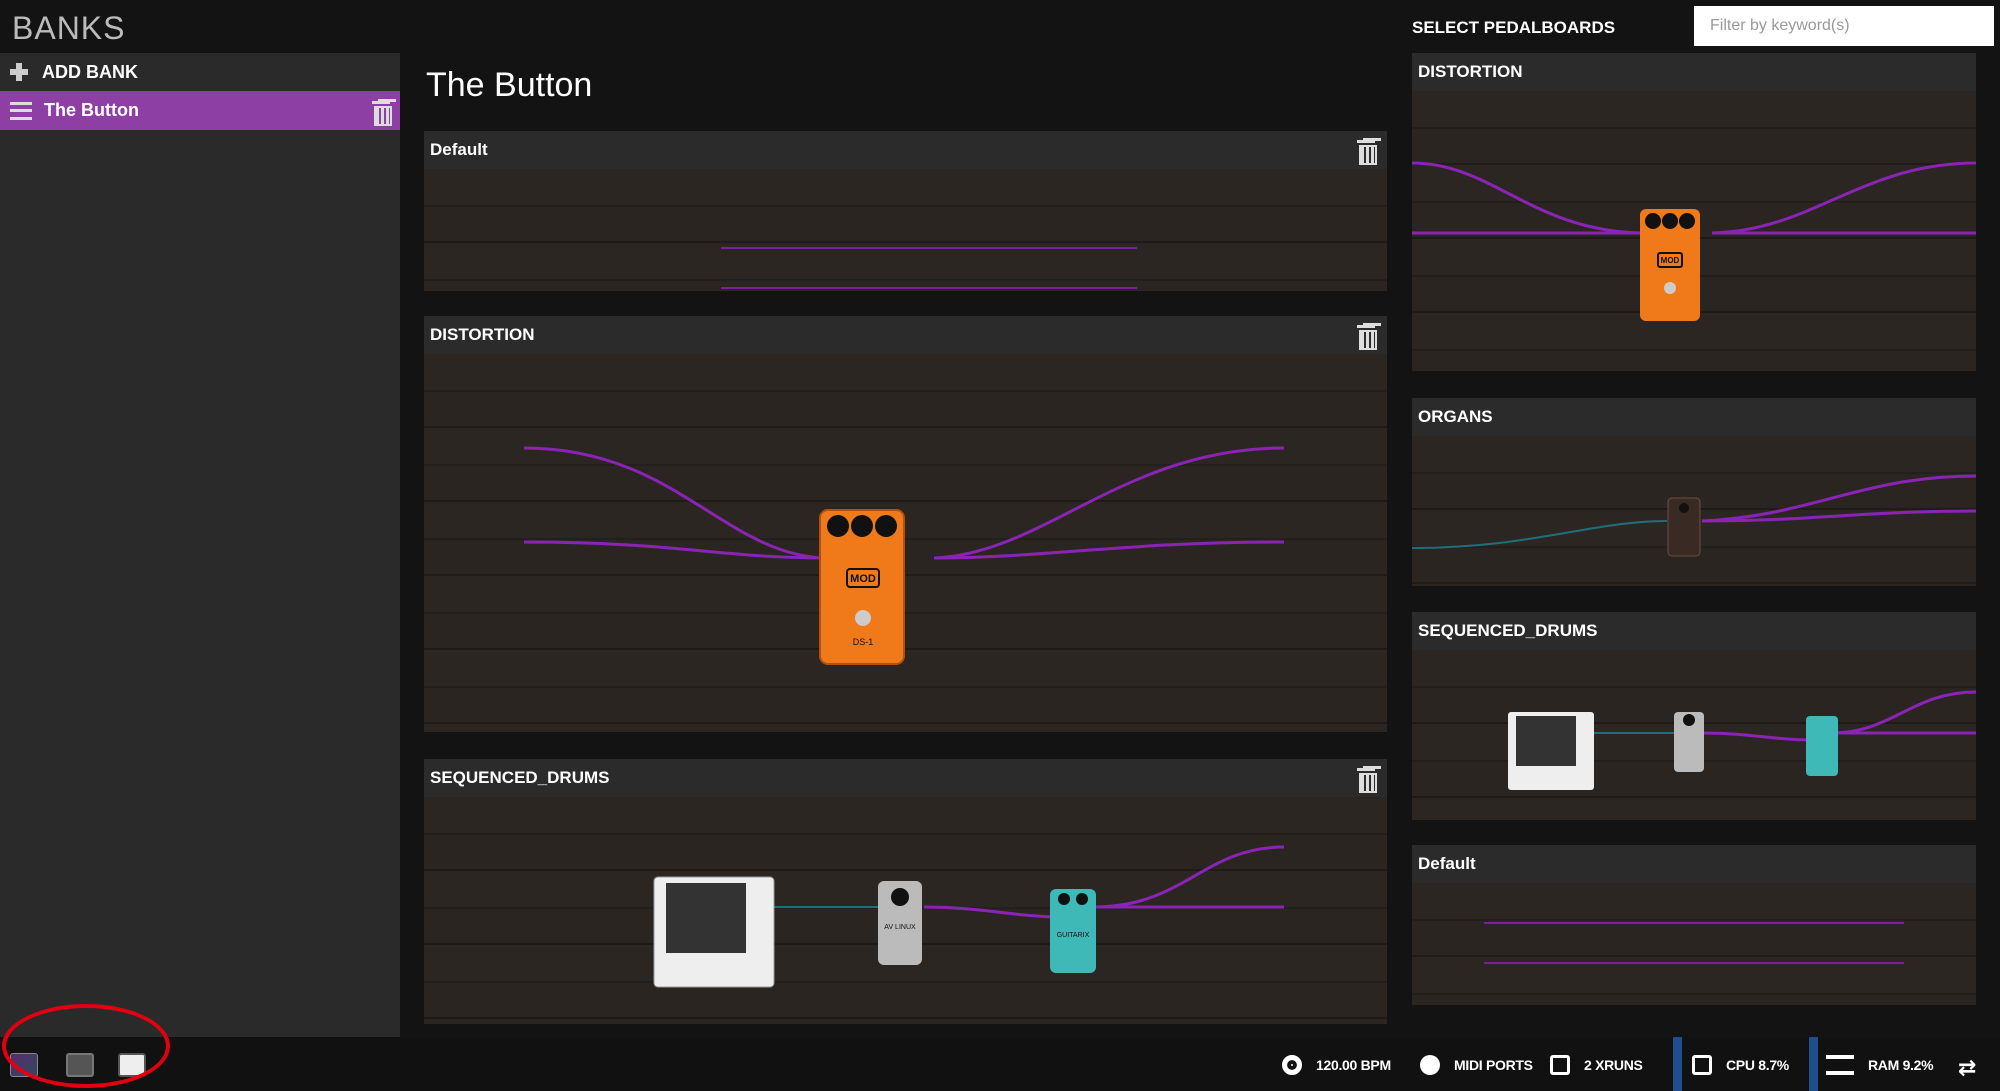 Image resolution: width=2000 pixels, height=1091 pixels. I want to click on xruns-icon, so click(1560, 1065).